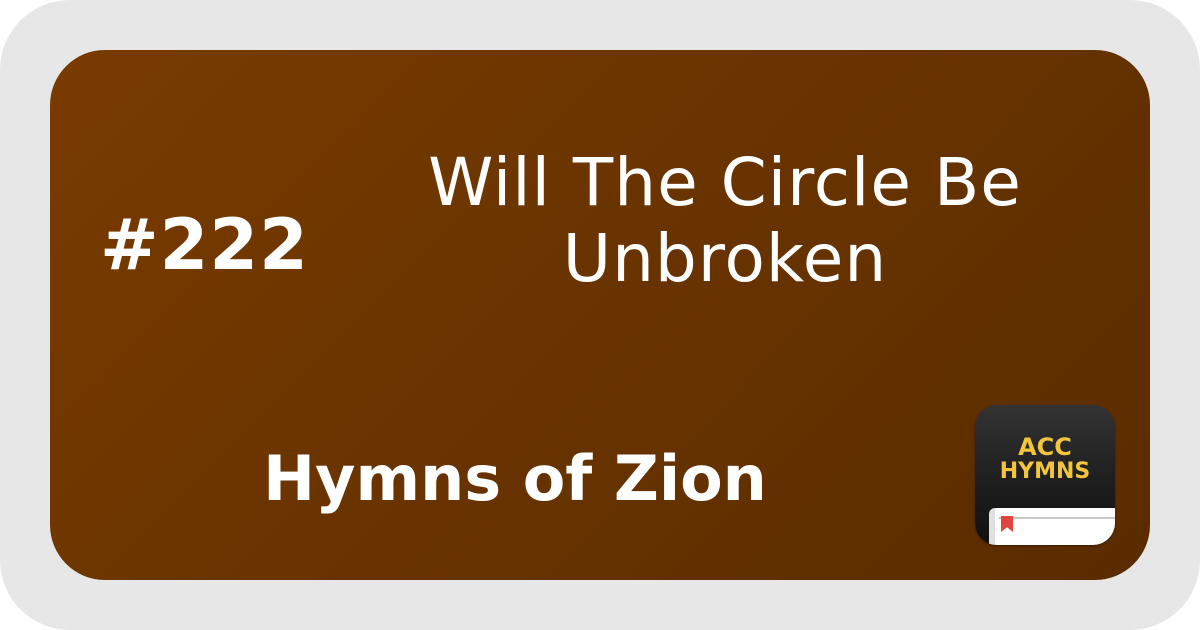 Image resolution: width=1200 pixels, height=630 pixels. Describe the element at coordinates (1057, 518) in the screenshot. I see `book-page-edge` at that location.